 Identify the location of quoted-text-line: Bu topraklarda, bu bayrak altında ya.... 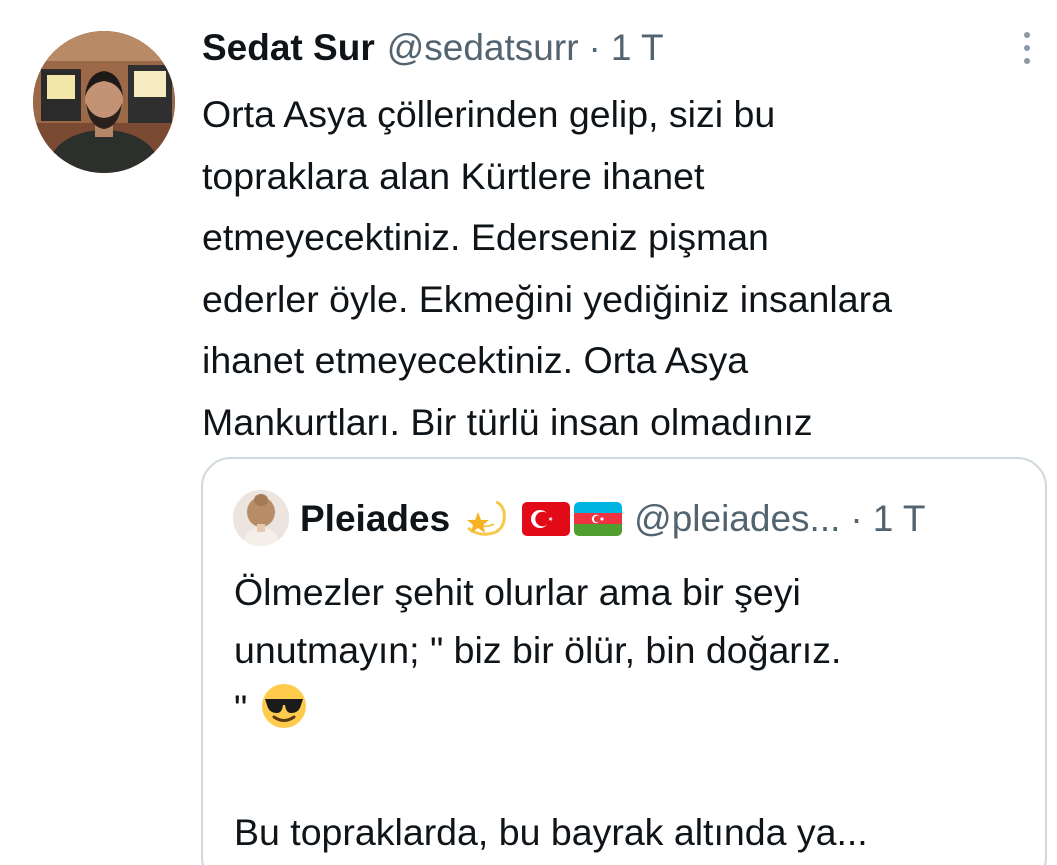
(551, 832).